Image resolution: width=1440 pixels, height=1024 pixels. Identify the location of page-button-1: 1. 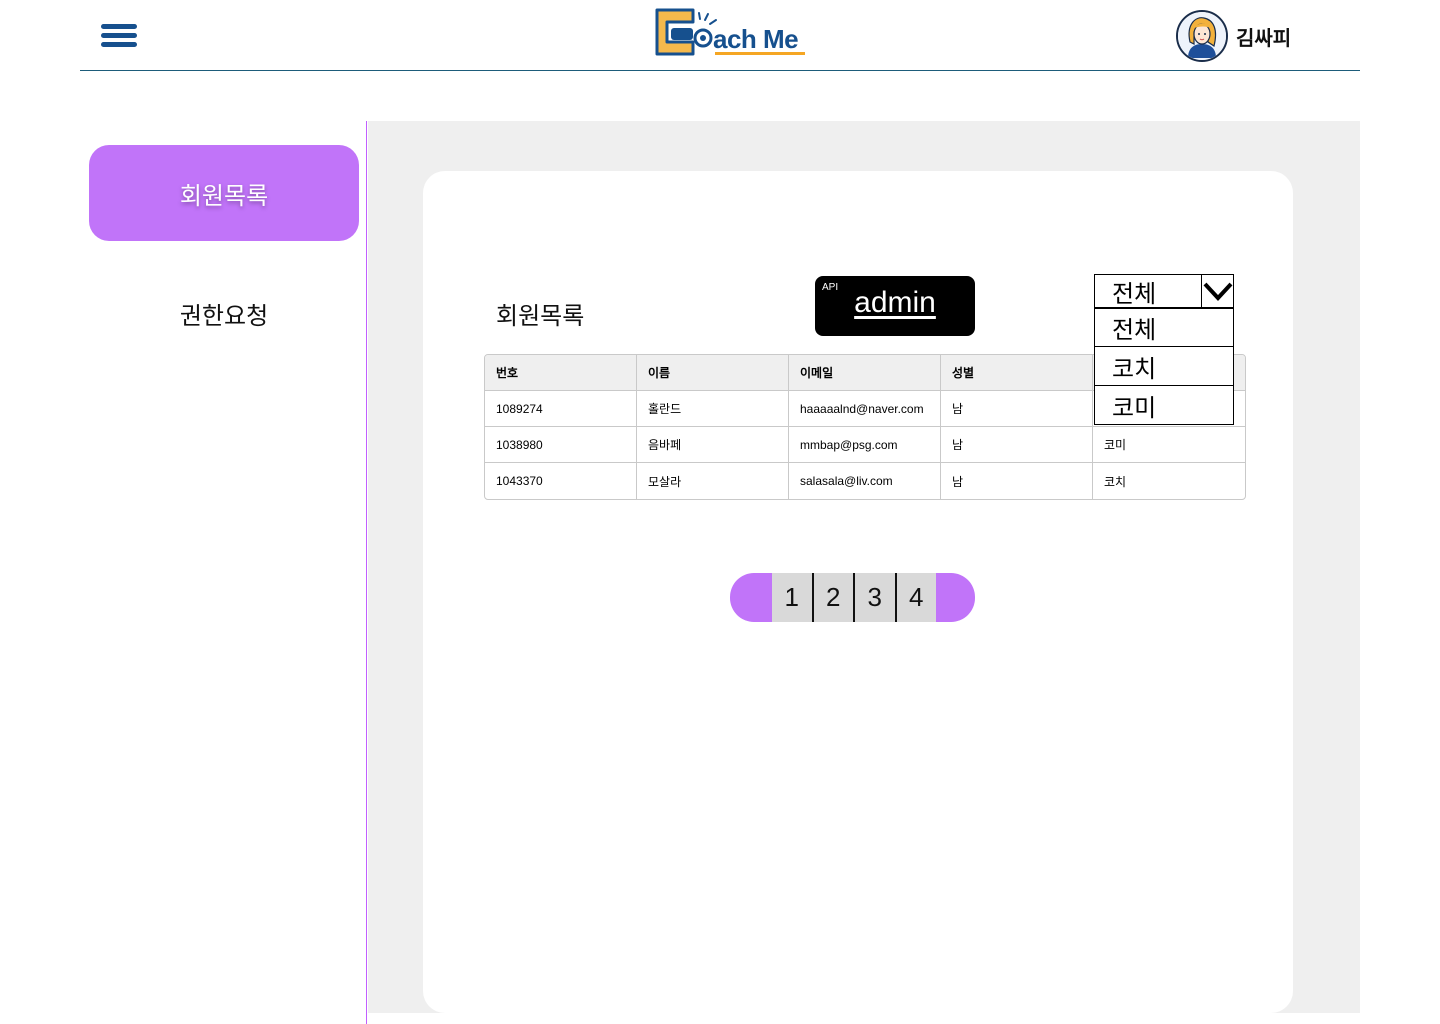
(792, 597).